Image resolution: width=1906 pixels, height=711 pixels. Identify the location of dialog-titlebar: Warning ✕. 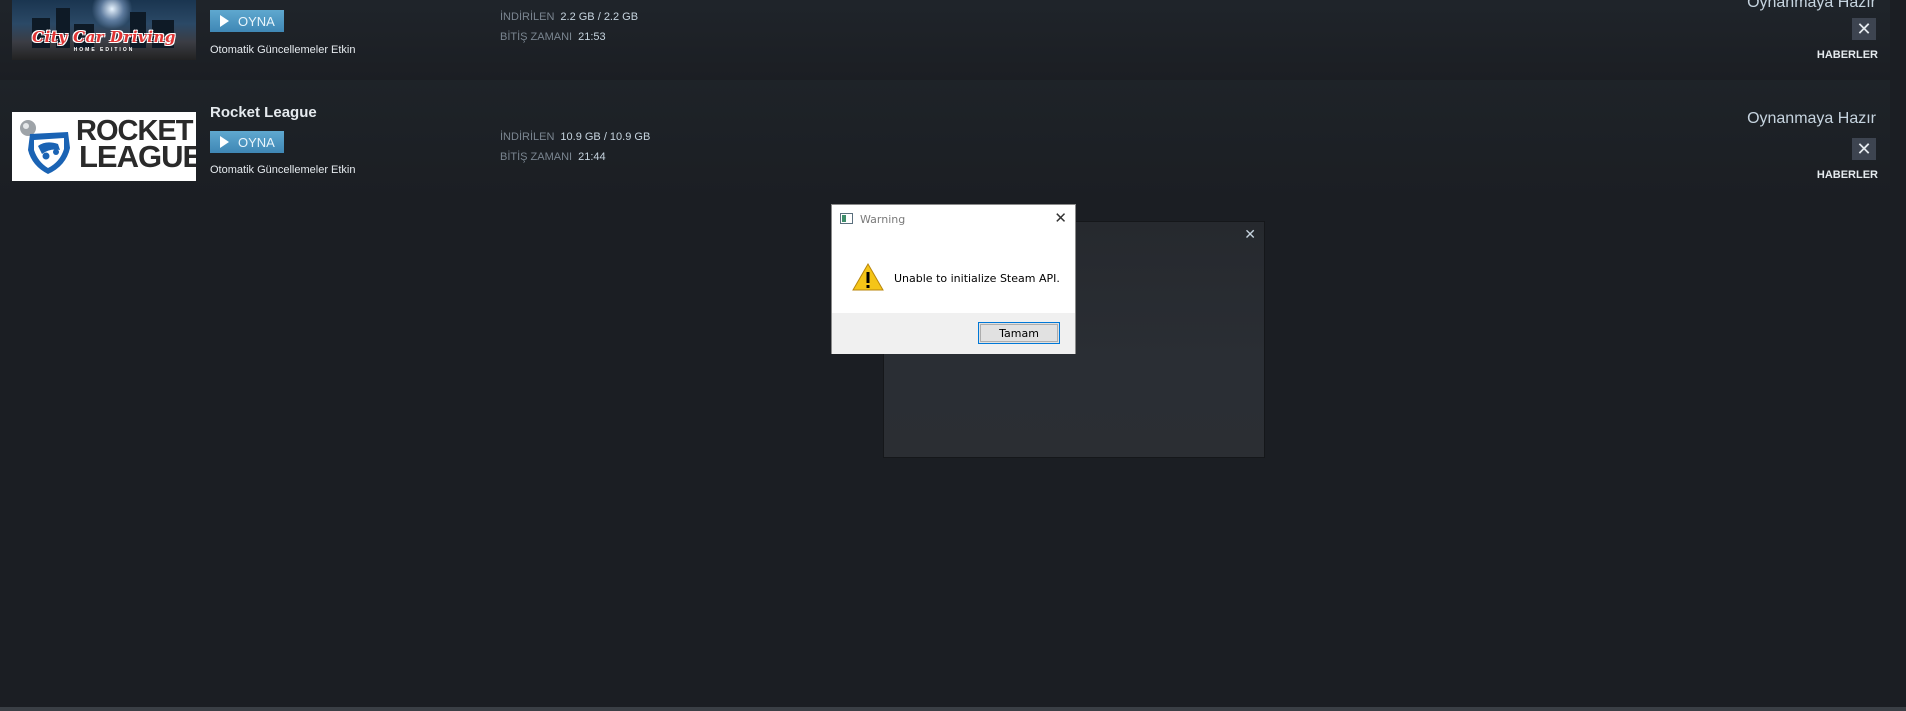
(953, 219).